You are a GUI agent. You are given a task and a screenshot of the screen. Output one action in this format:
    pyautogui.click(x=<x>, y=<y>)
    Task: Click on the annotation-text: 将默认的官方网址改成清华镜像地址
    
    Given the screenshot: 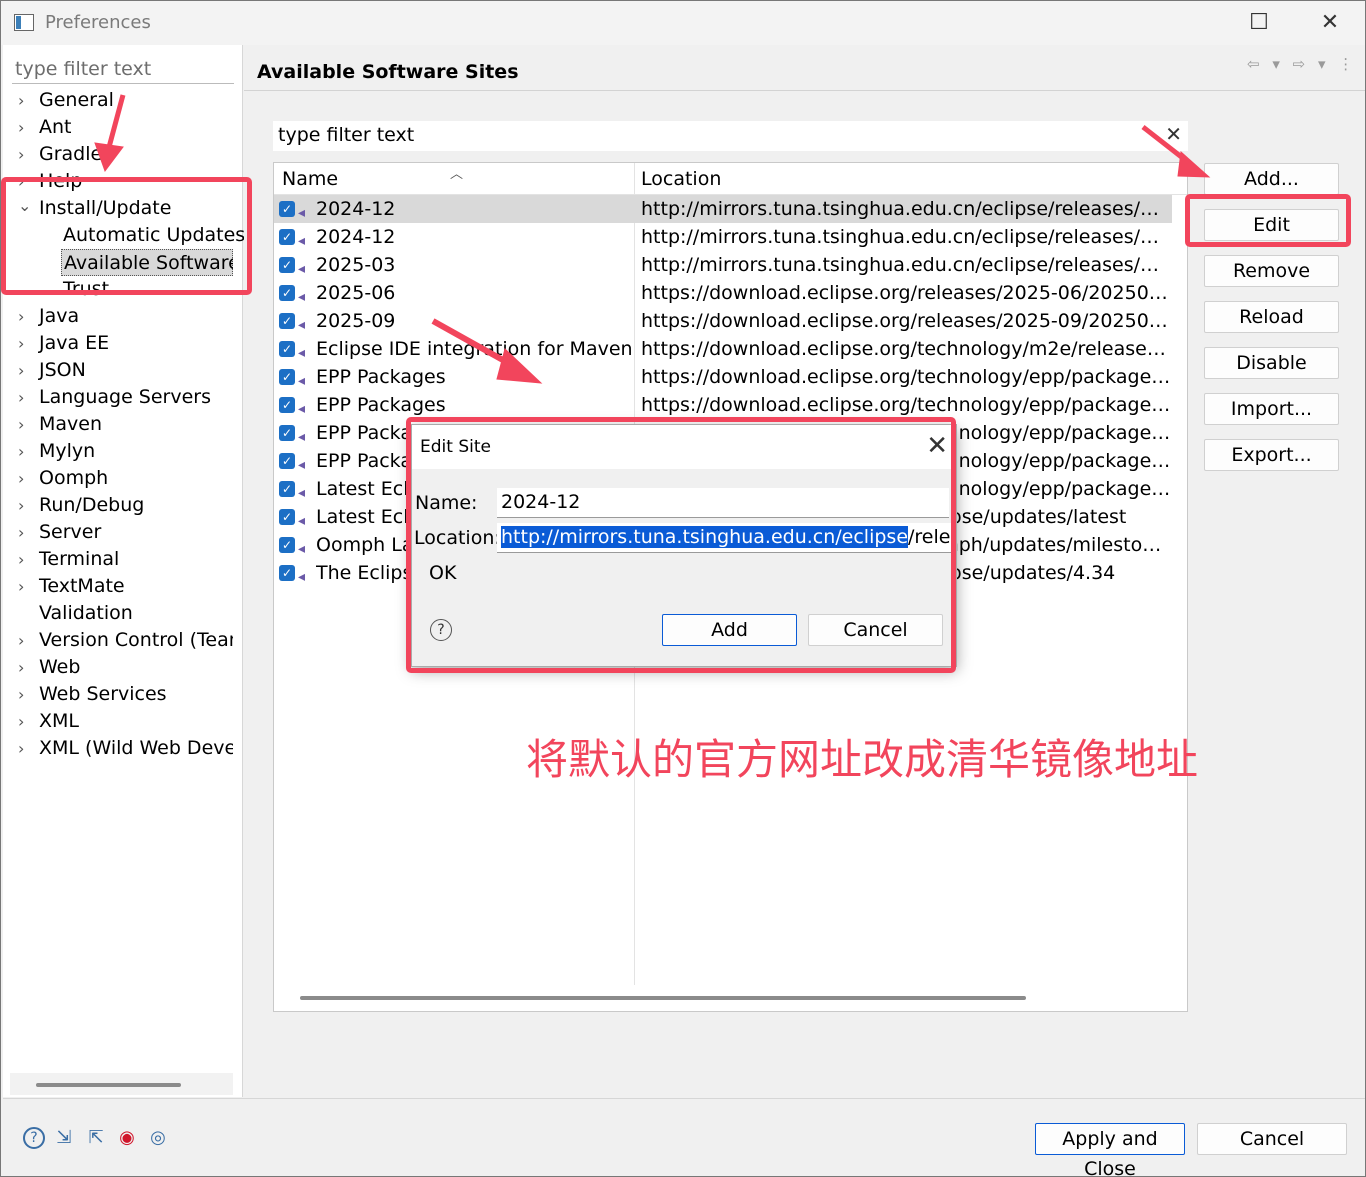 What is the action you would take?
    pyautogui.click(x=862, y=759)
    